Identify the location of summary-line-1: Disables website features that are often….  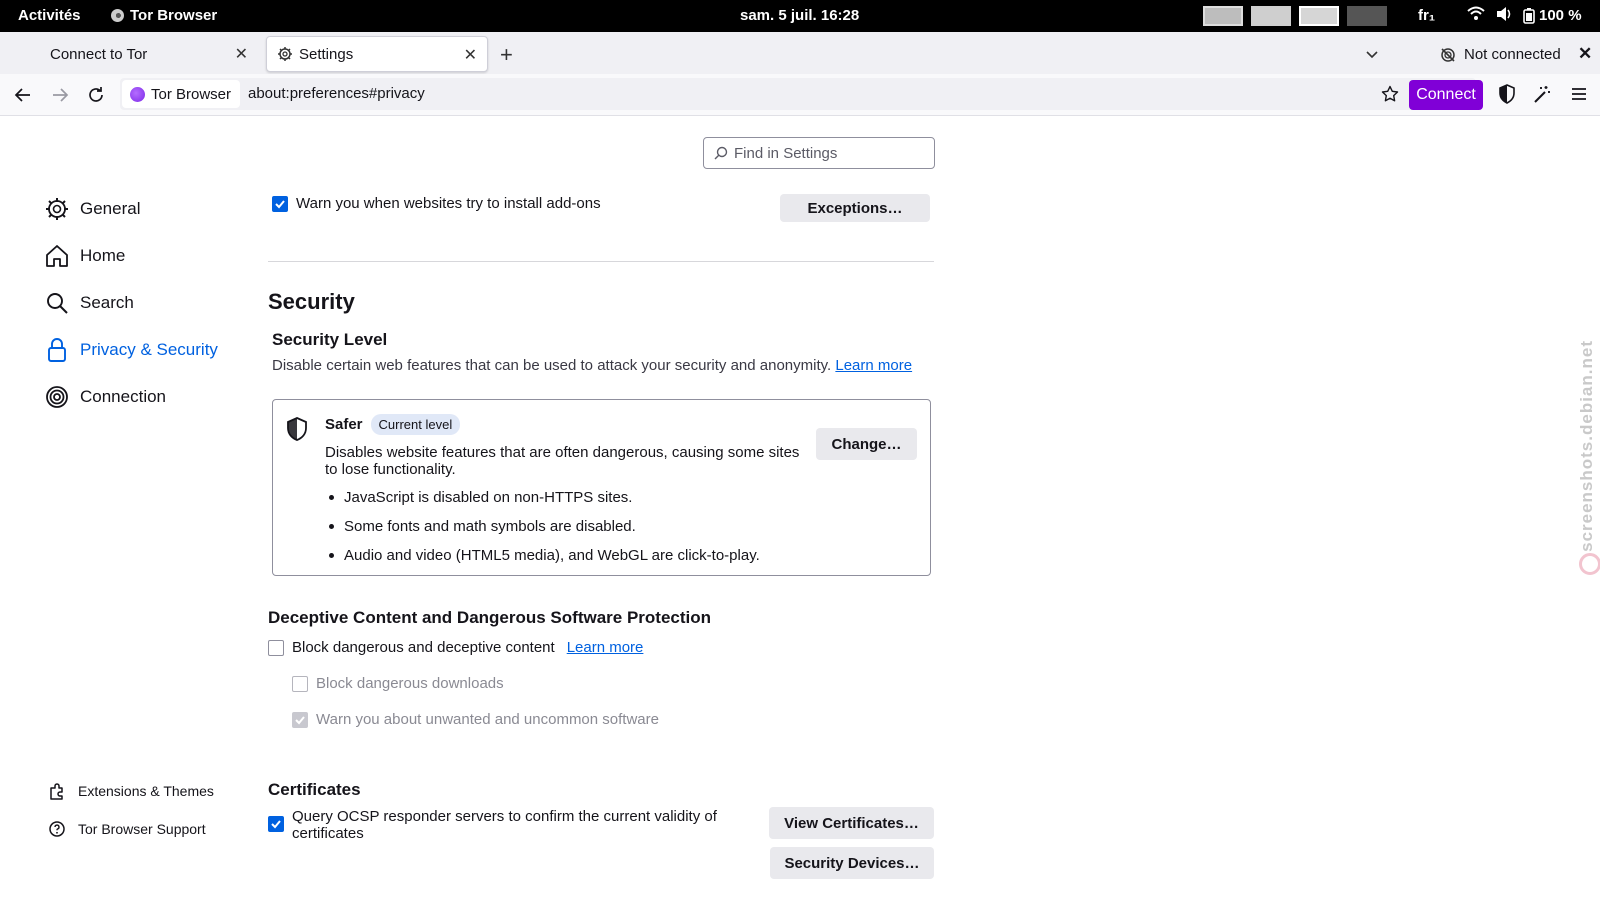
(562, 452).